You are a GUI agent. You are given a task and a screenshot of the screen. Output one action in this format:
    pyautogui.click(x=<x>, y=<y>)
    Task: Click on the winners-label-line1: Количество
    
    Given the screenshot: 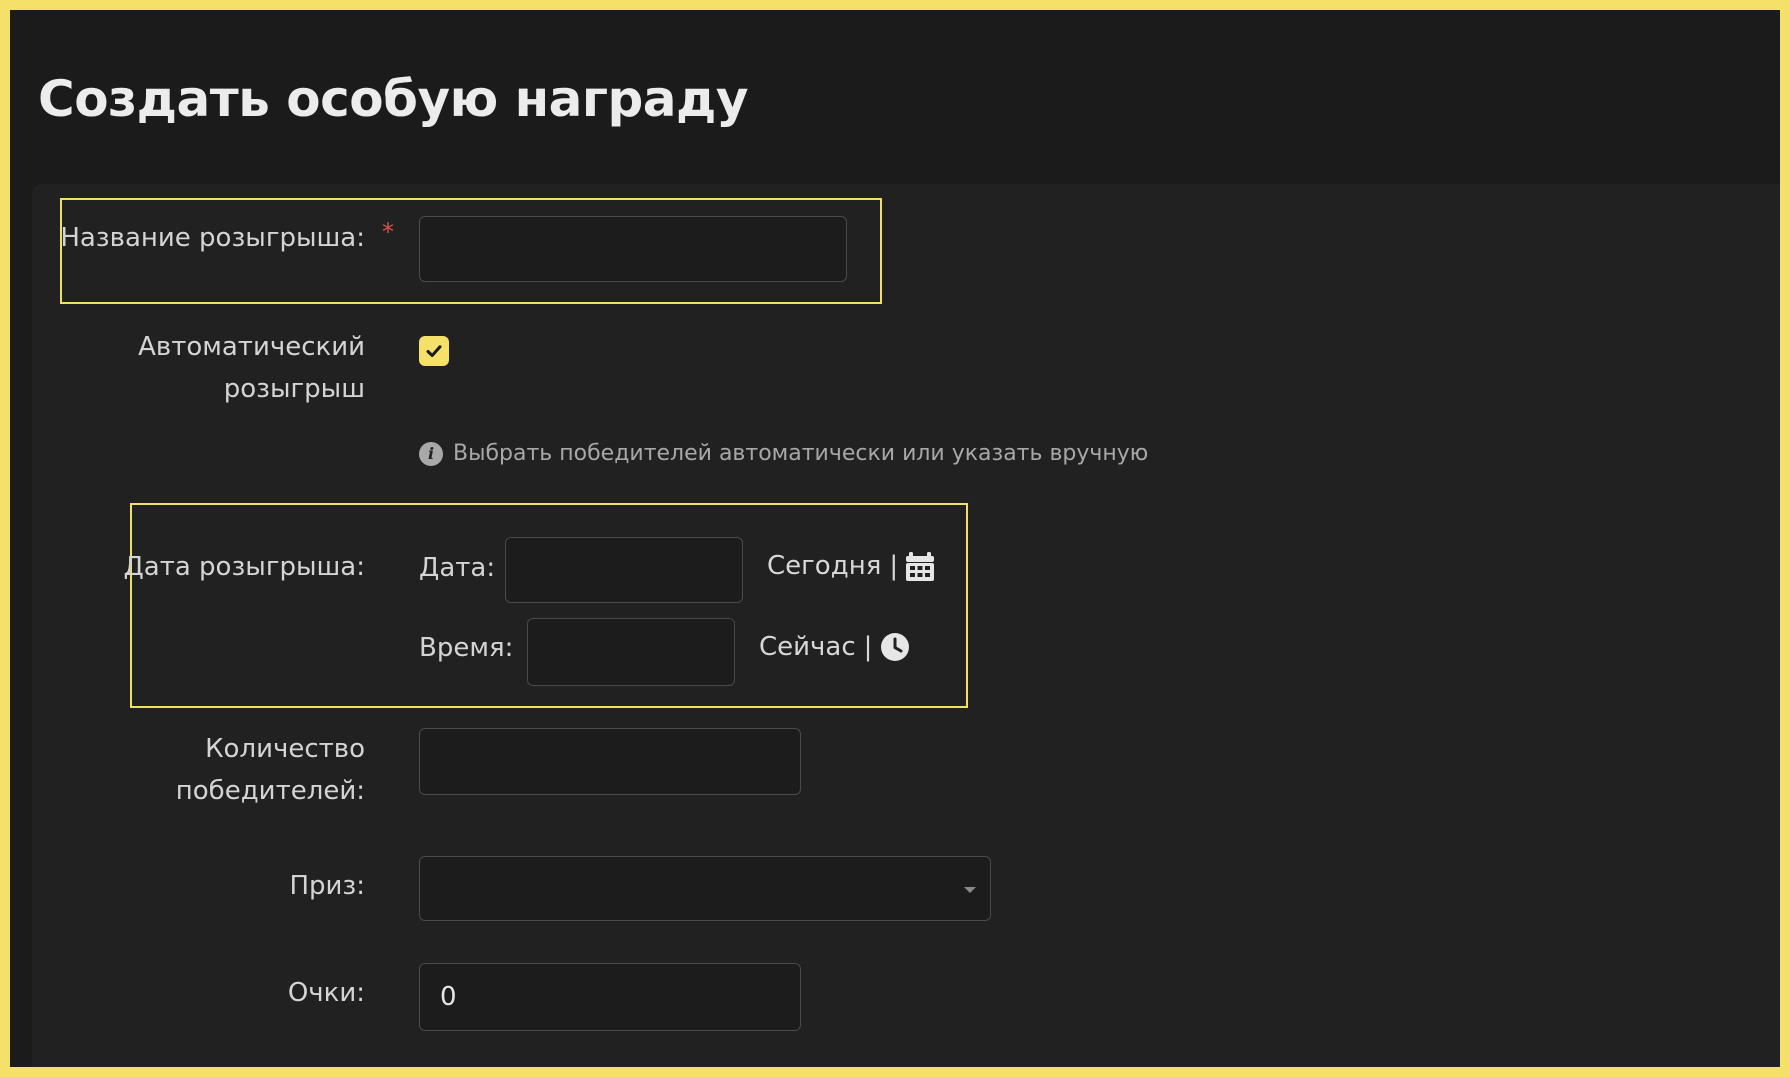 What is the action you would take?
    pyautogui.click(x=285, y=749)
    